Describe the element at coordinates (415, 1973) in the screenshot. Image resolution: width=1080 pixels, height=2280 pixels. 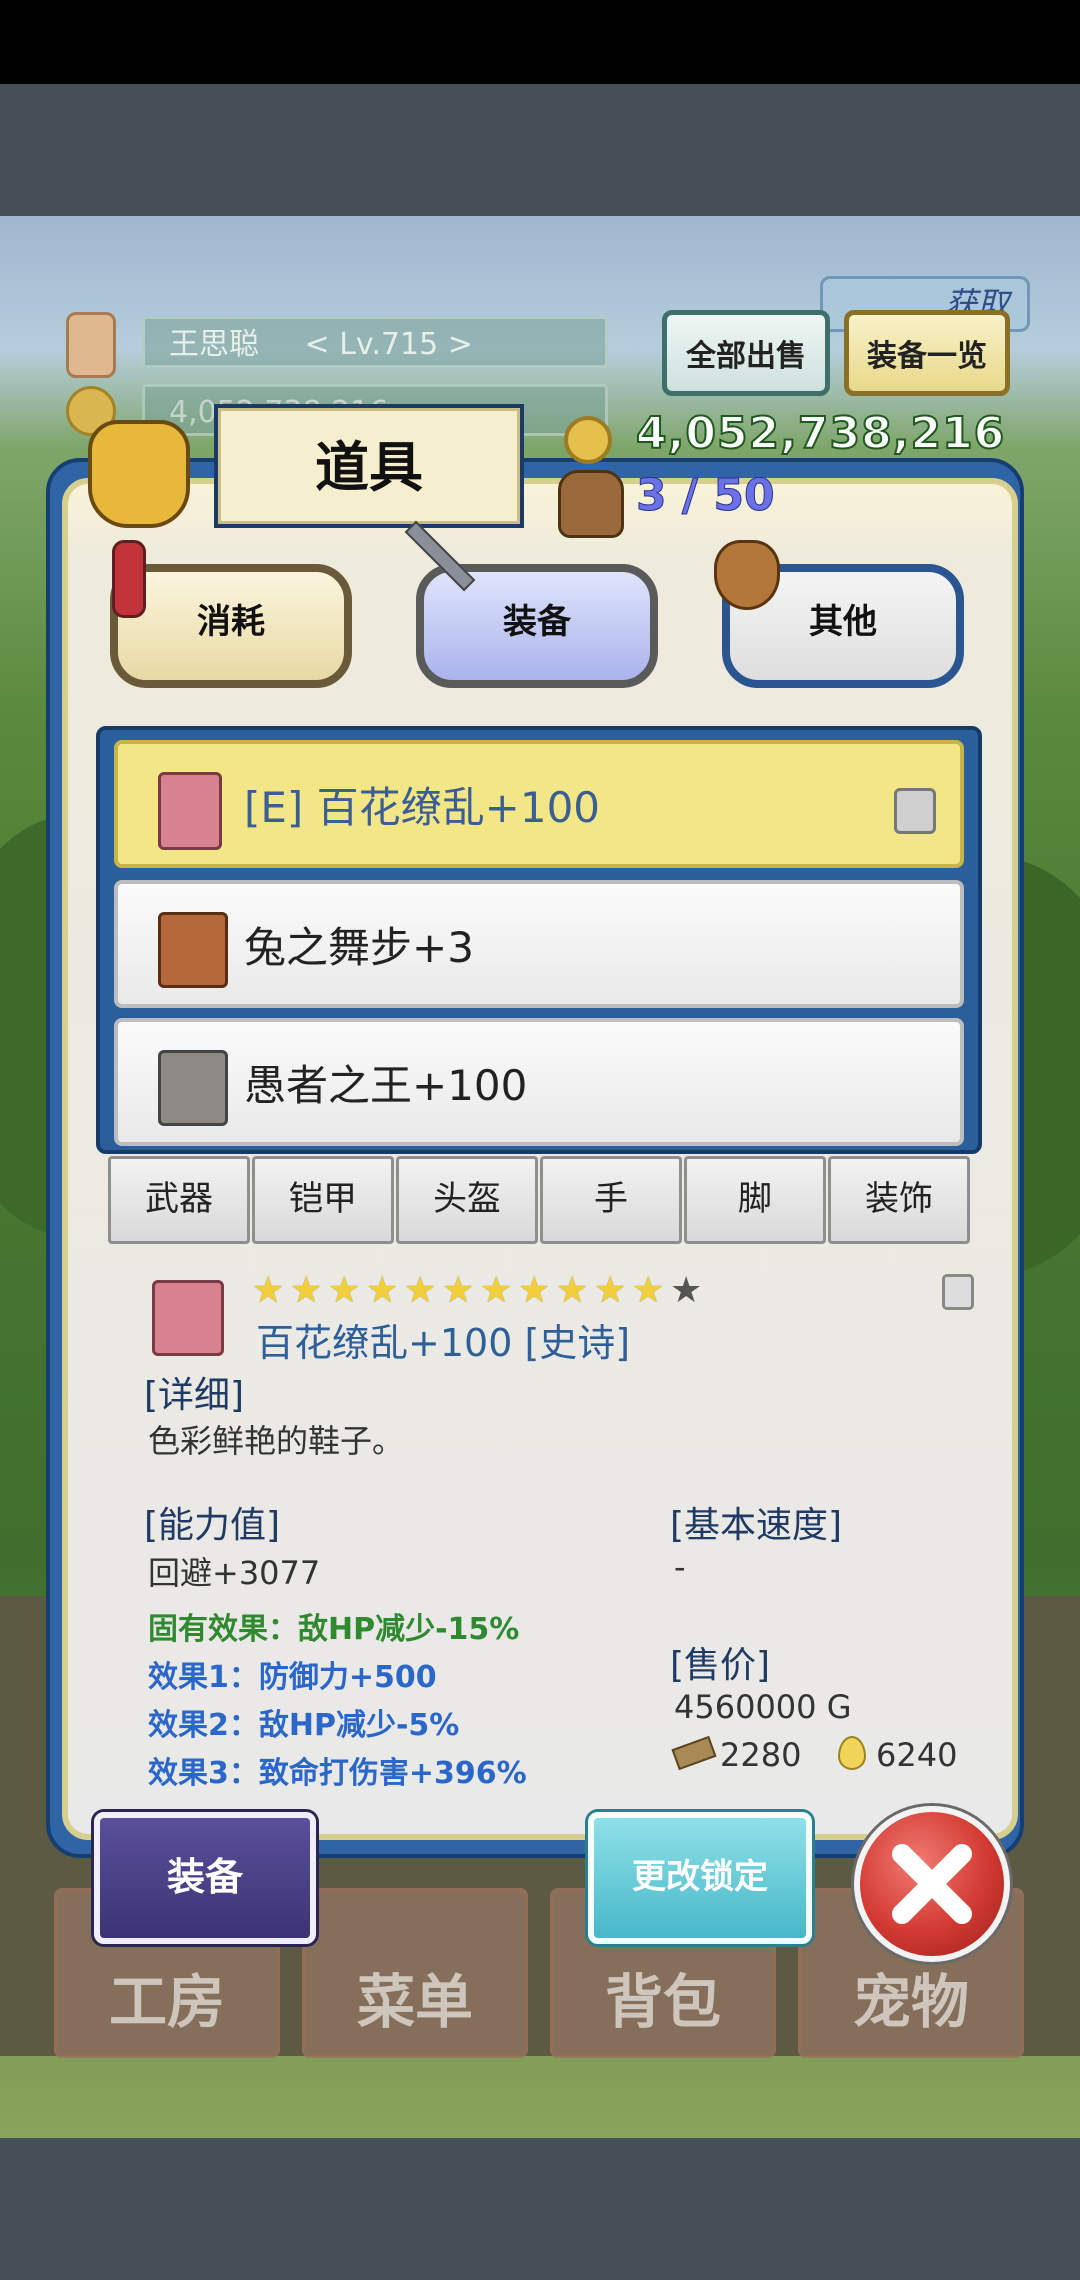
I see `nav-menu: 菜单` at that location.